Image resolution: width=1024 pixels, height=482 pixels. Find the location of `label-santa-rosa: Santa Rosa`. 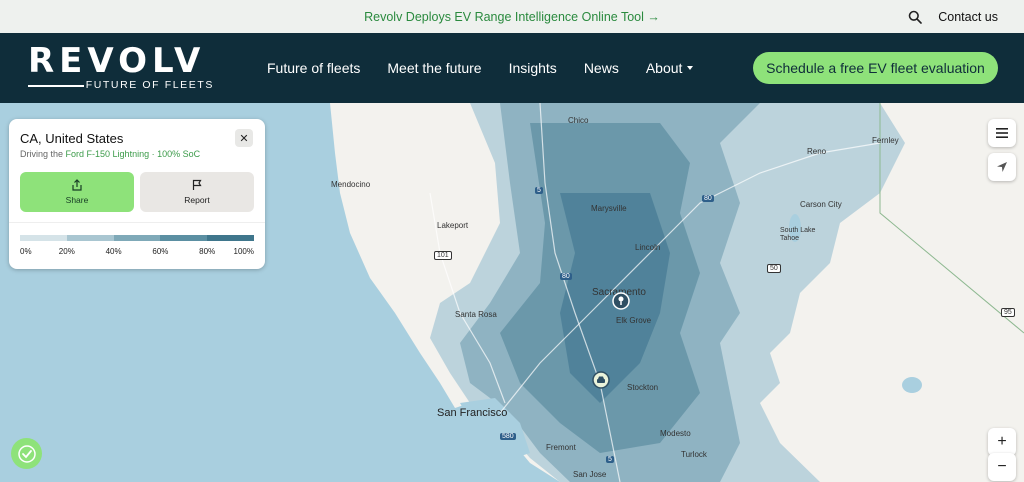

label-santa-rosa: Santa Rosa is located at coordinates (476, 314).